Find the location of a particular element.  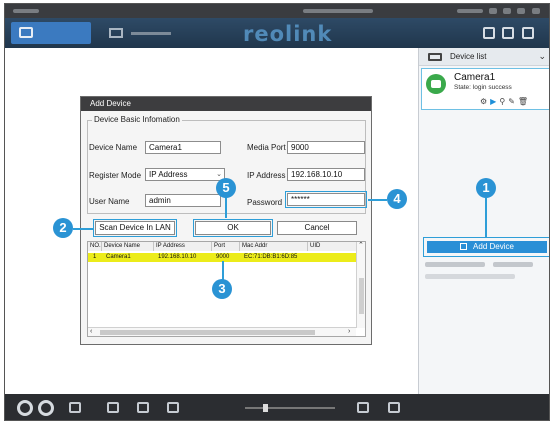

dialog-title: Add Device is located at coordinates (226, 104).